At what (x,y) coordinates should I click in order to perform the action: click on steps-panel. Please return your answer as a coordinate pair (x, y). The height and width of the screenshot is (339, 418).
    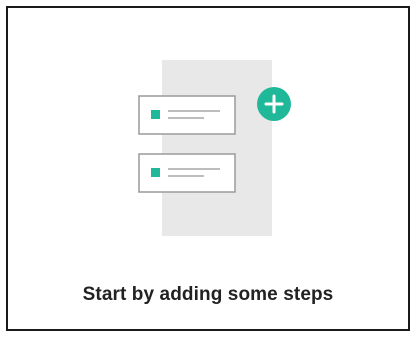
    Looking at the image, I should click on (217, 148).